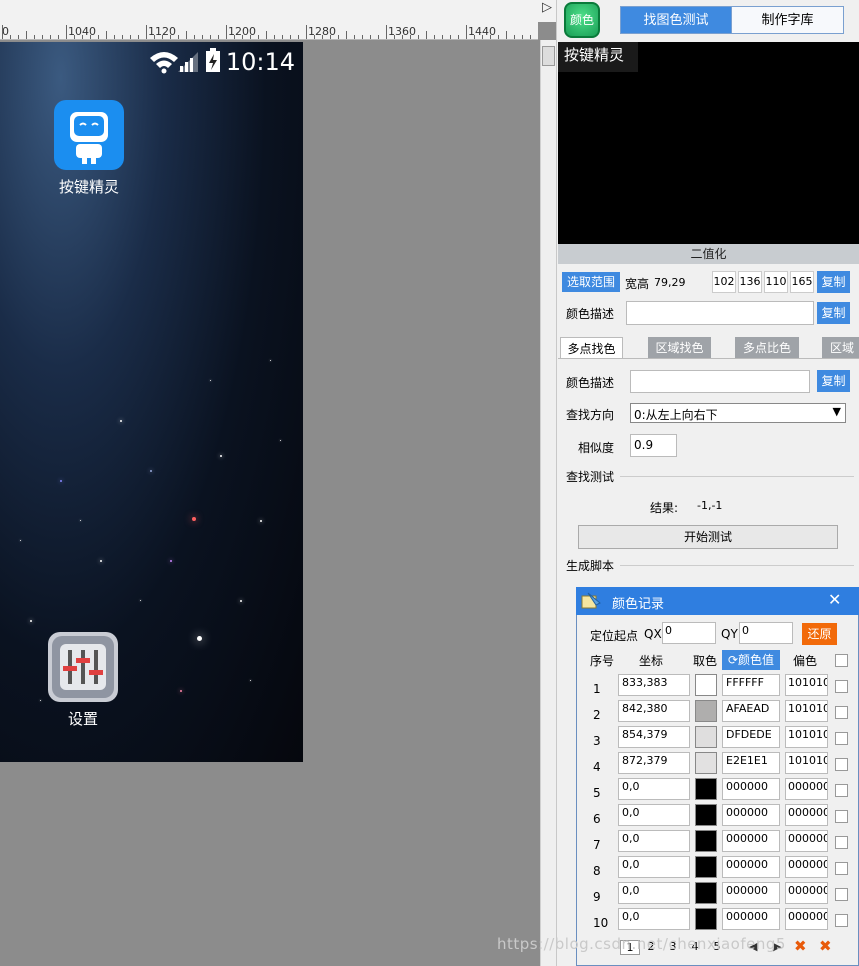 The width and height of the screenshot is (859, 966). Describe the element at coordinates (548, 56) in the screenshot. I see `scroll-thumb` at that location.